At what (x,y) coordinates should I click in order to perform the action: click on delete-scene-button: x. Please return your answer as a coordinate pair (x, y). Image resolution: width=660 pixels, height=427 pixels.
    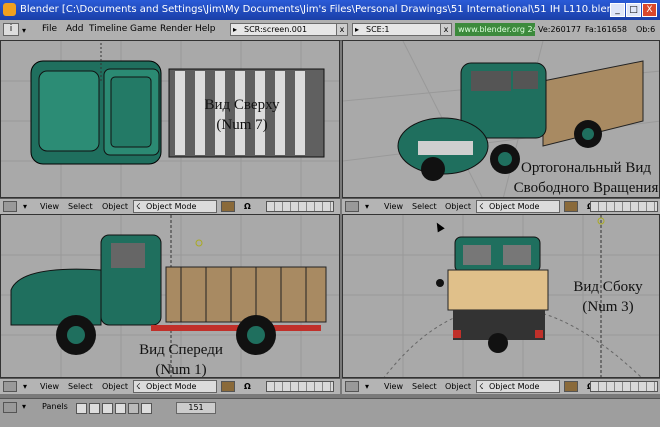
    Looking at the image, I should click on (446, 29).